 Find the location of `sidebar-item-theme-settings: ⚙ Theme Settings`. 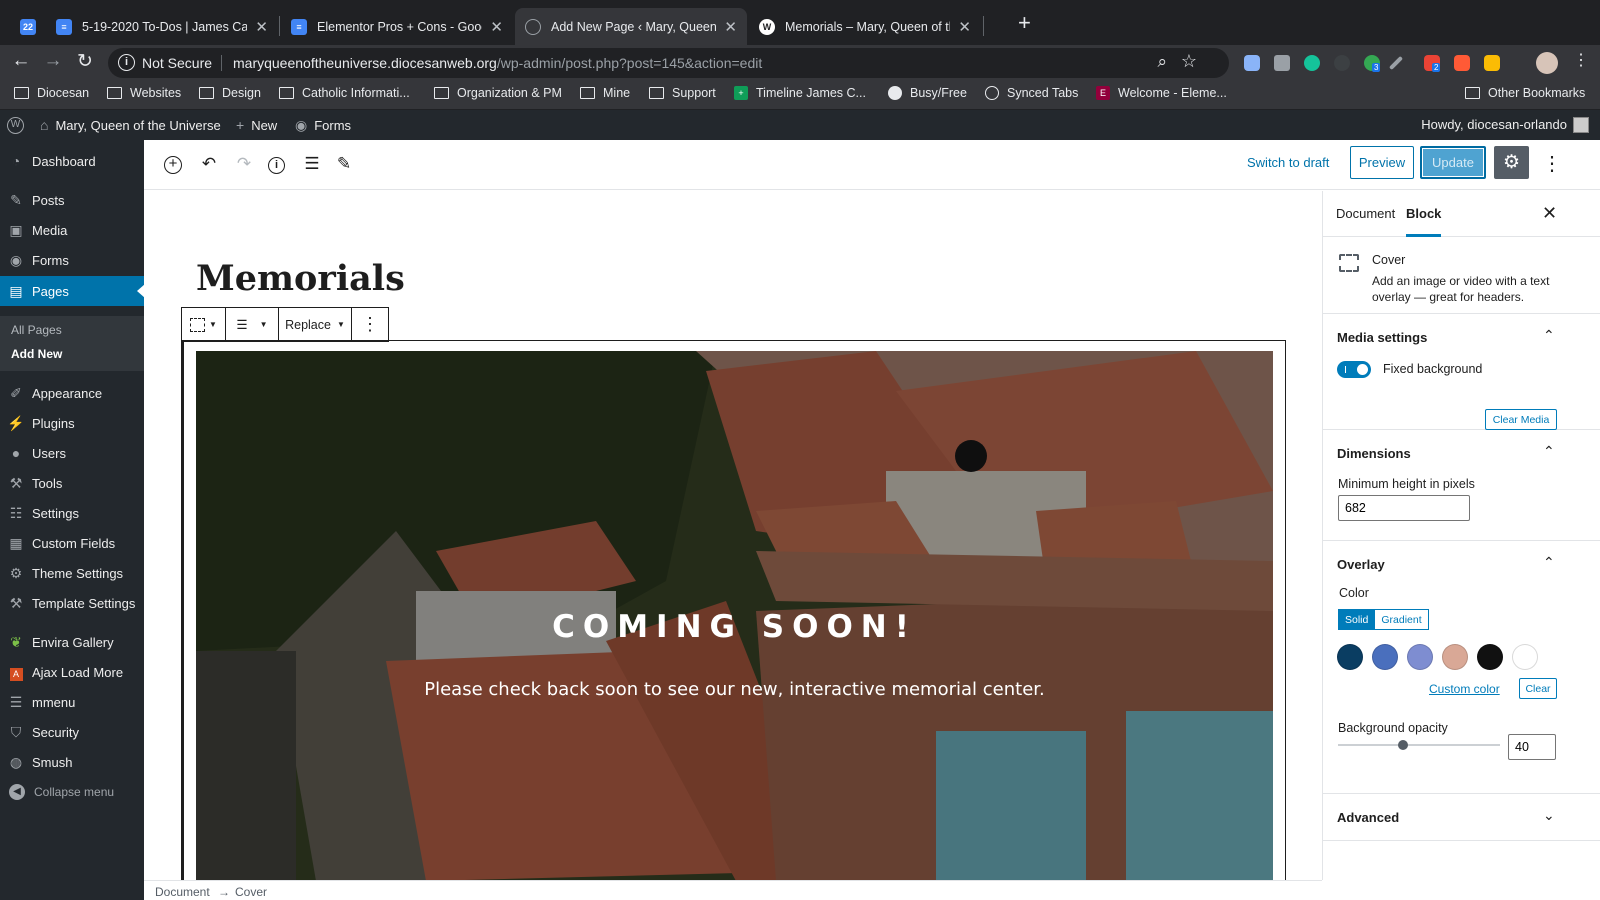

sidebar-item-theme-settings: ⚙ Theme Settings is located at coordinates (72, 573).